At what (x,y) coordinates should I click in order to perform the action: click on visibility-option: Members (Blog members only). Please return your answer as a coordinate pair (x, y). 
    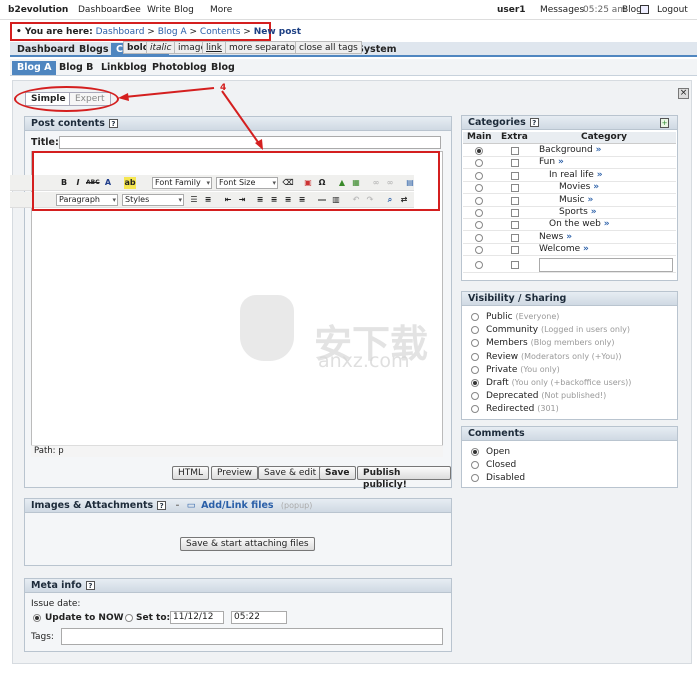
    Looking at the image, I should click on (550, 343).